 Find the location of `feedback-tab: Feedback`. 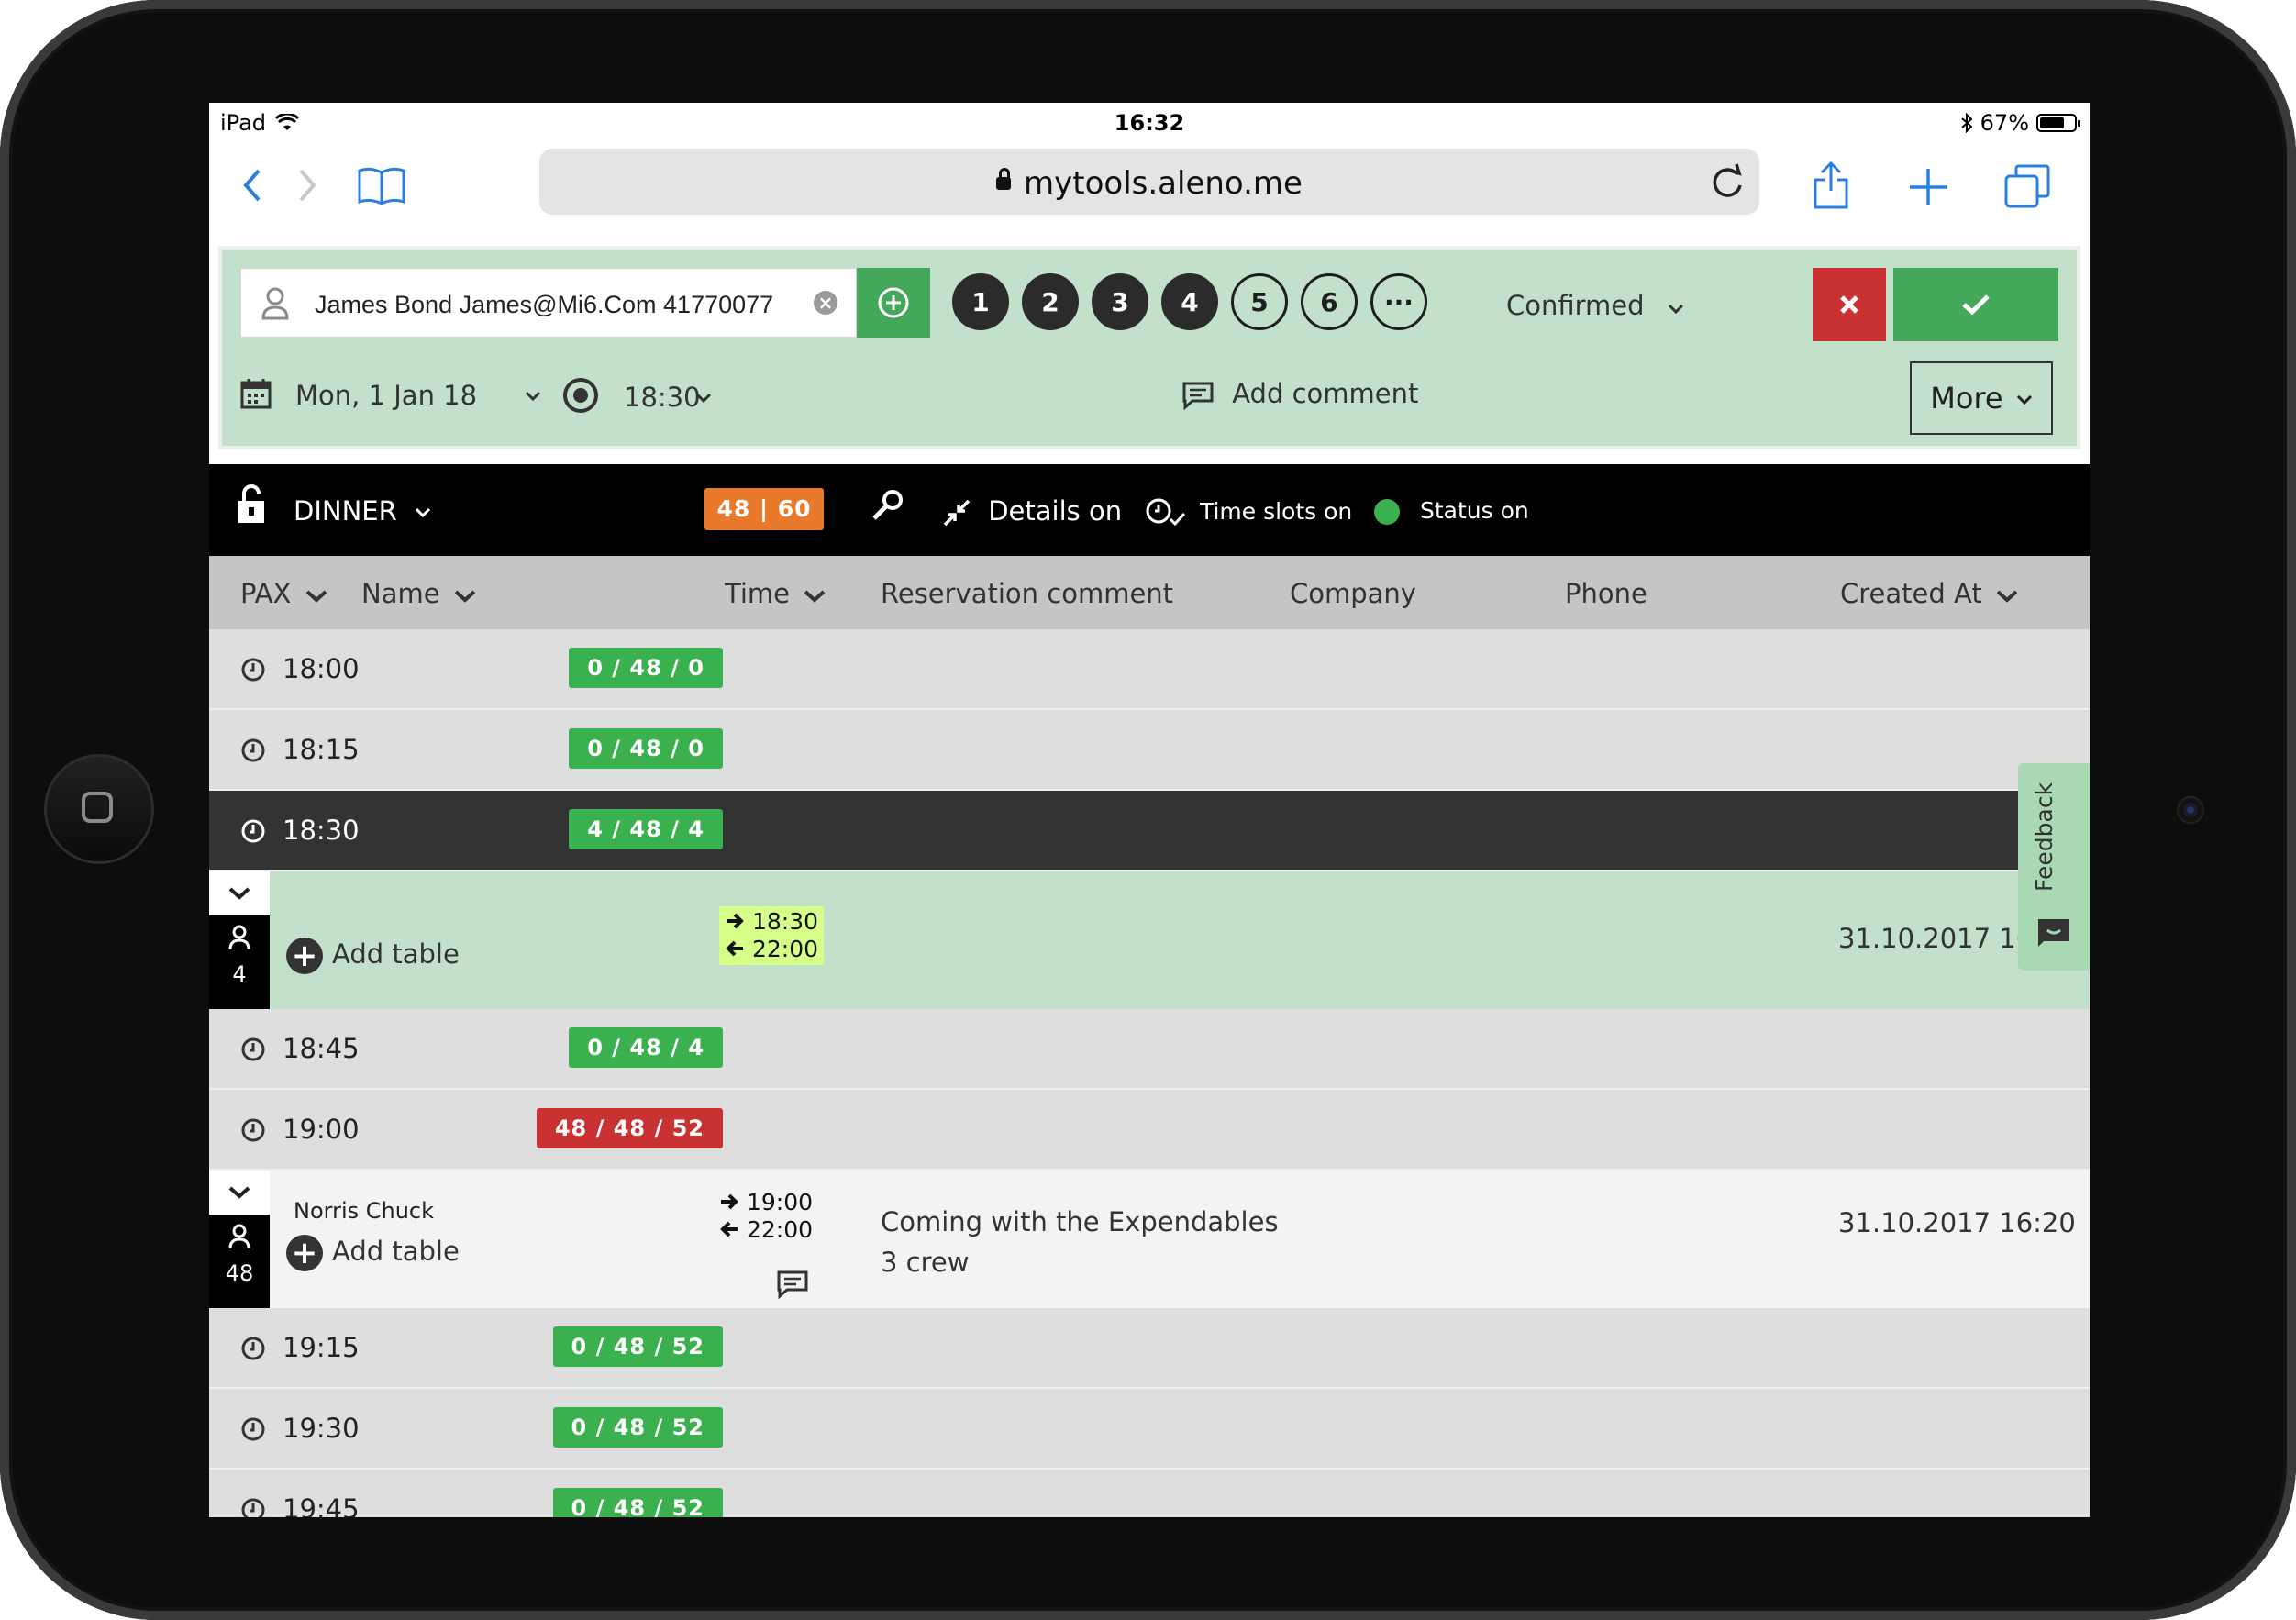

feedback-tab: Feedback is located at coordinates (2054, 867).